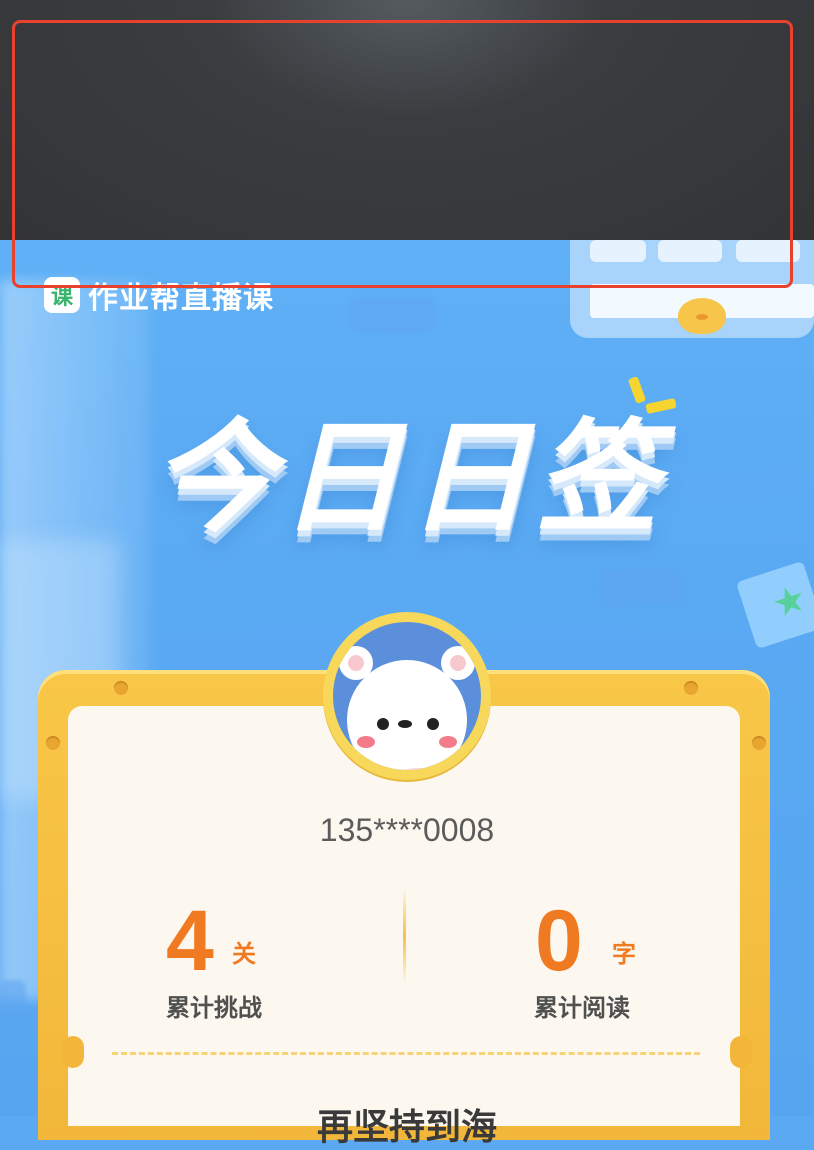 The width and height of the screenshot is (814, 1150). I want to click on avatar, so click(407, 696).